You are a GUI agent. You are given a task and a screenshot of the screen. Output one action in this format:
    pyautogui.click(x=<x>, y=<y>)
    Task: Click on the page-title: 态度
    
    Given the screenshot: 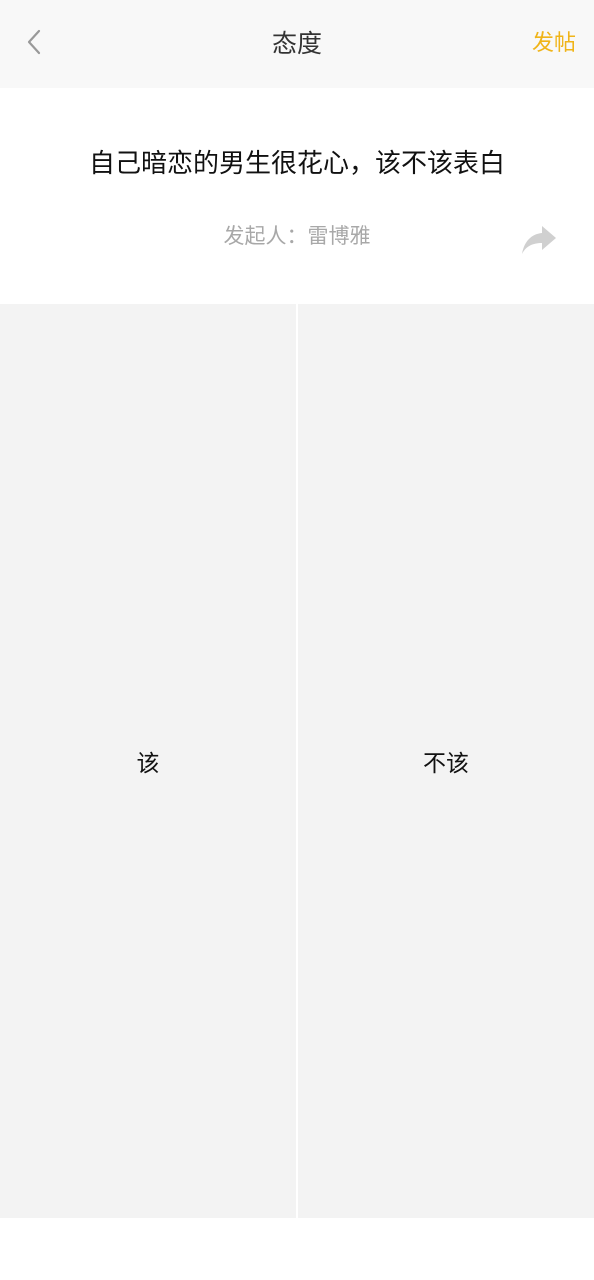 What is the action you would take?
    pyautogui.click(x=296, y=43)
    